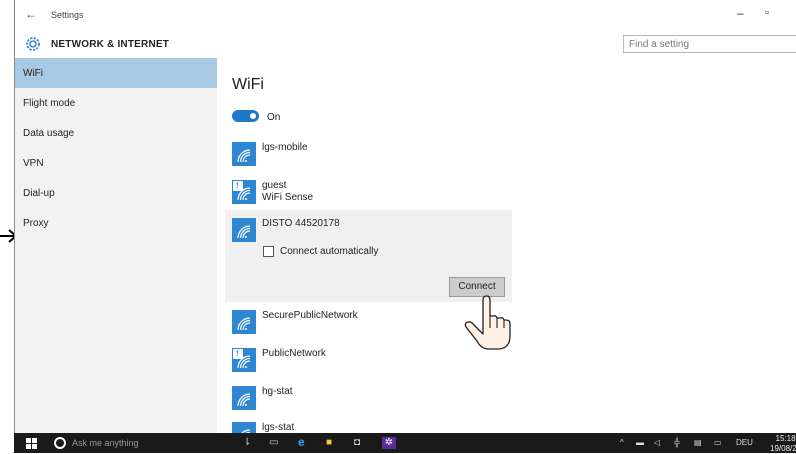  What do you see at coordinates (301, 223) in the screenshot?
I see `network-name: DISTO 44520178` at bounding box center [301, 223].